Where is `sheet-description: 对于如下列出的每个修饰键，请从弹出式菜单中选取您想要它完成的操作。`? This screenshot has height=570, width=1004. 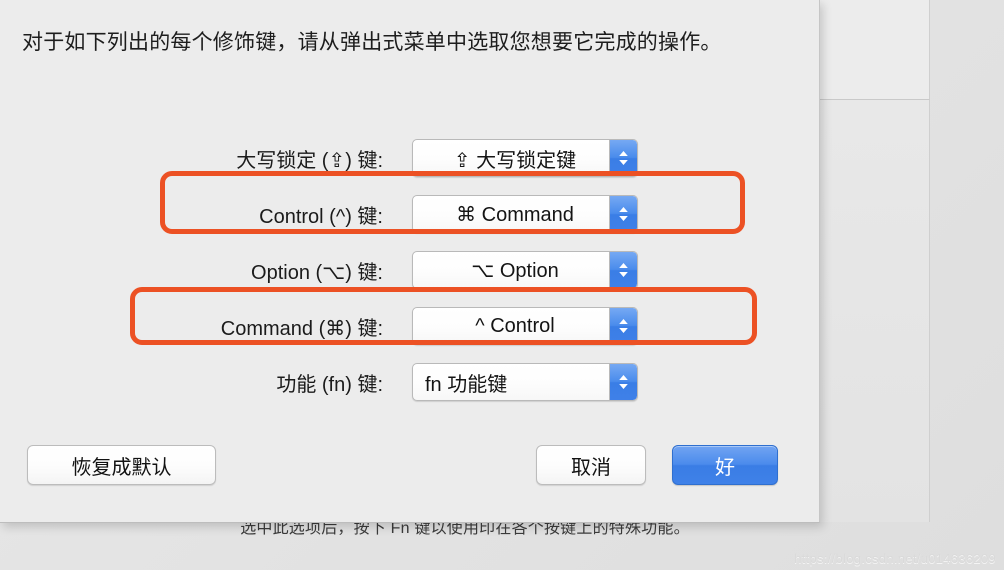 sheet-description: 对于如下列出的每个修饰键，请从弹出式菜单中选取您想要它完成的操作。 is located at coordinates (372, 42).